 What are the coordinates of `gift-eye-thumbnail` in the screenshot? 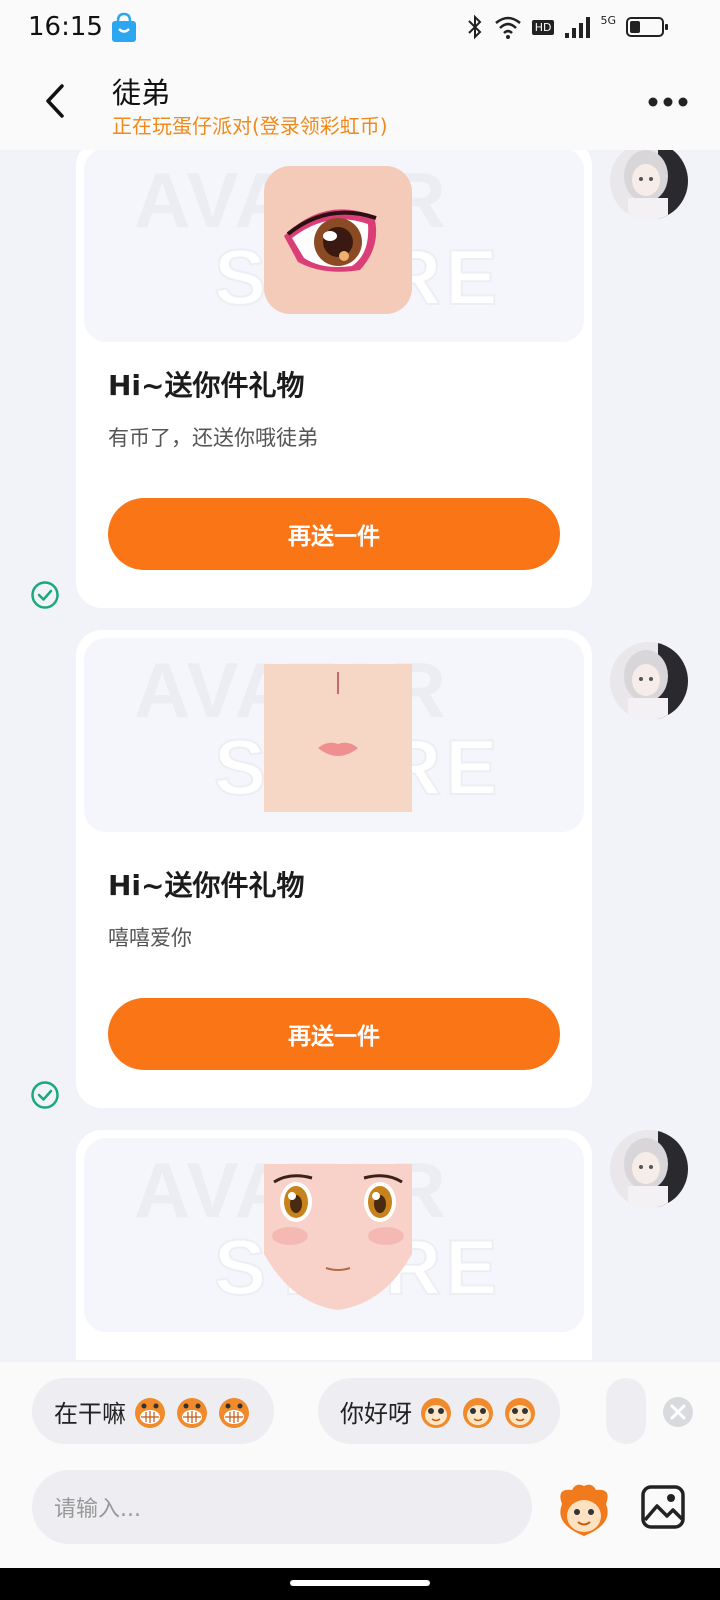 It's located at (338, 240).